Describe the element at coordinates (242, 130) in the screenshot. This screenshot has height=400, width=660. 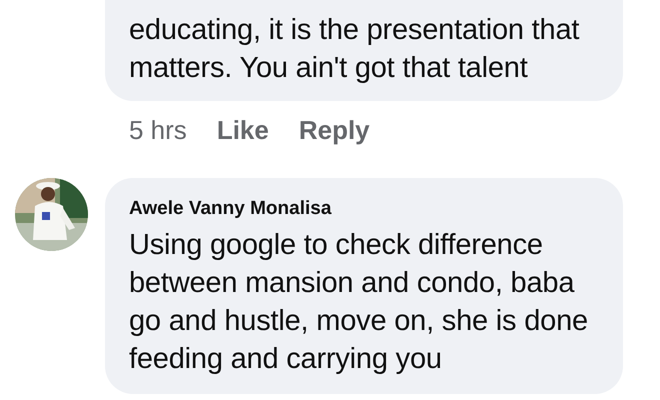
I see `action-link: Like` at that location.